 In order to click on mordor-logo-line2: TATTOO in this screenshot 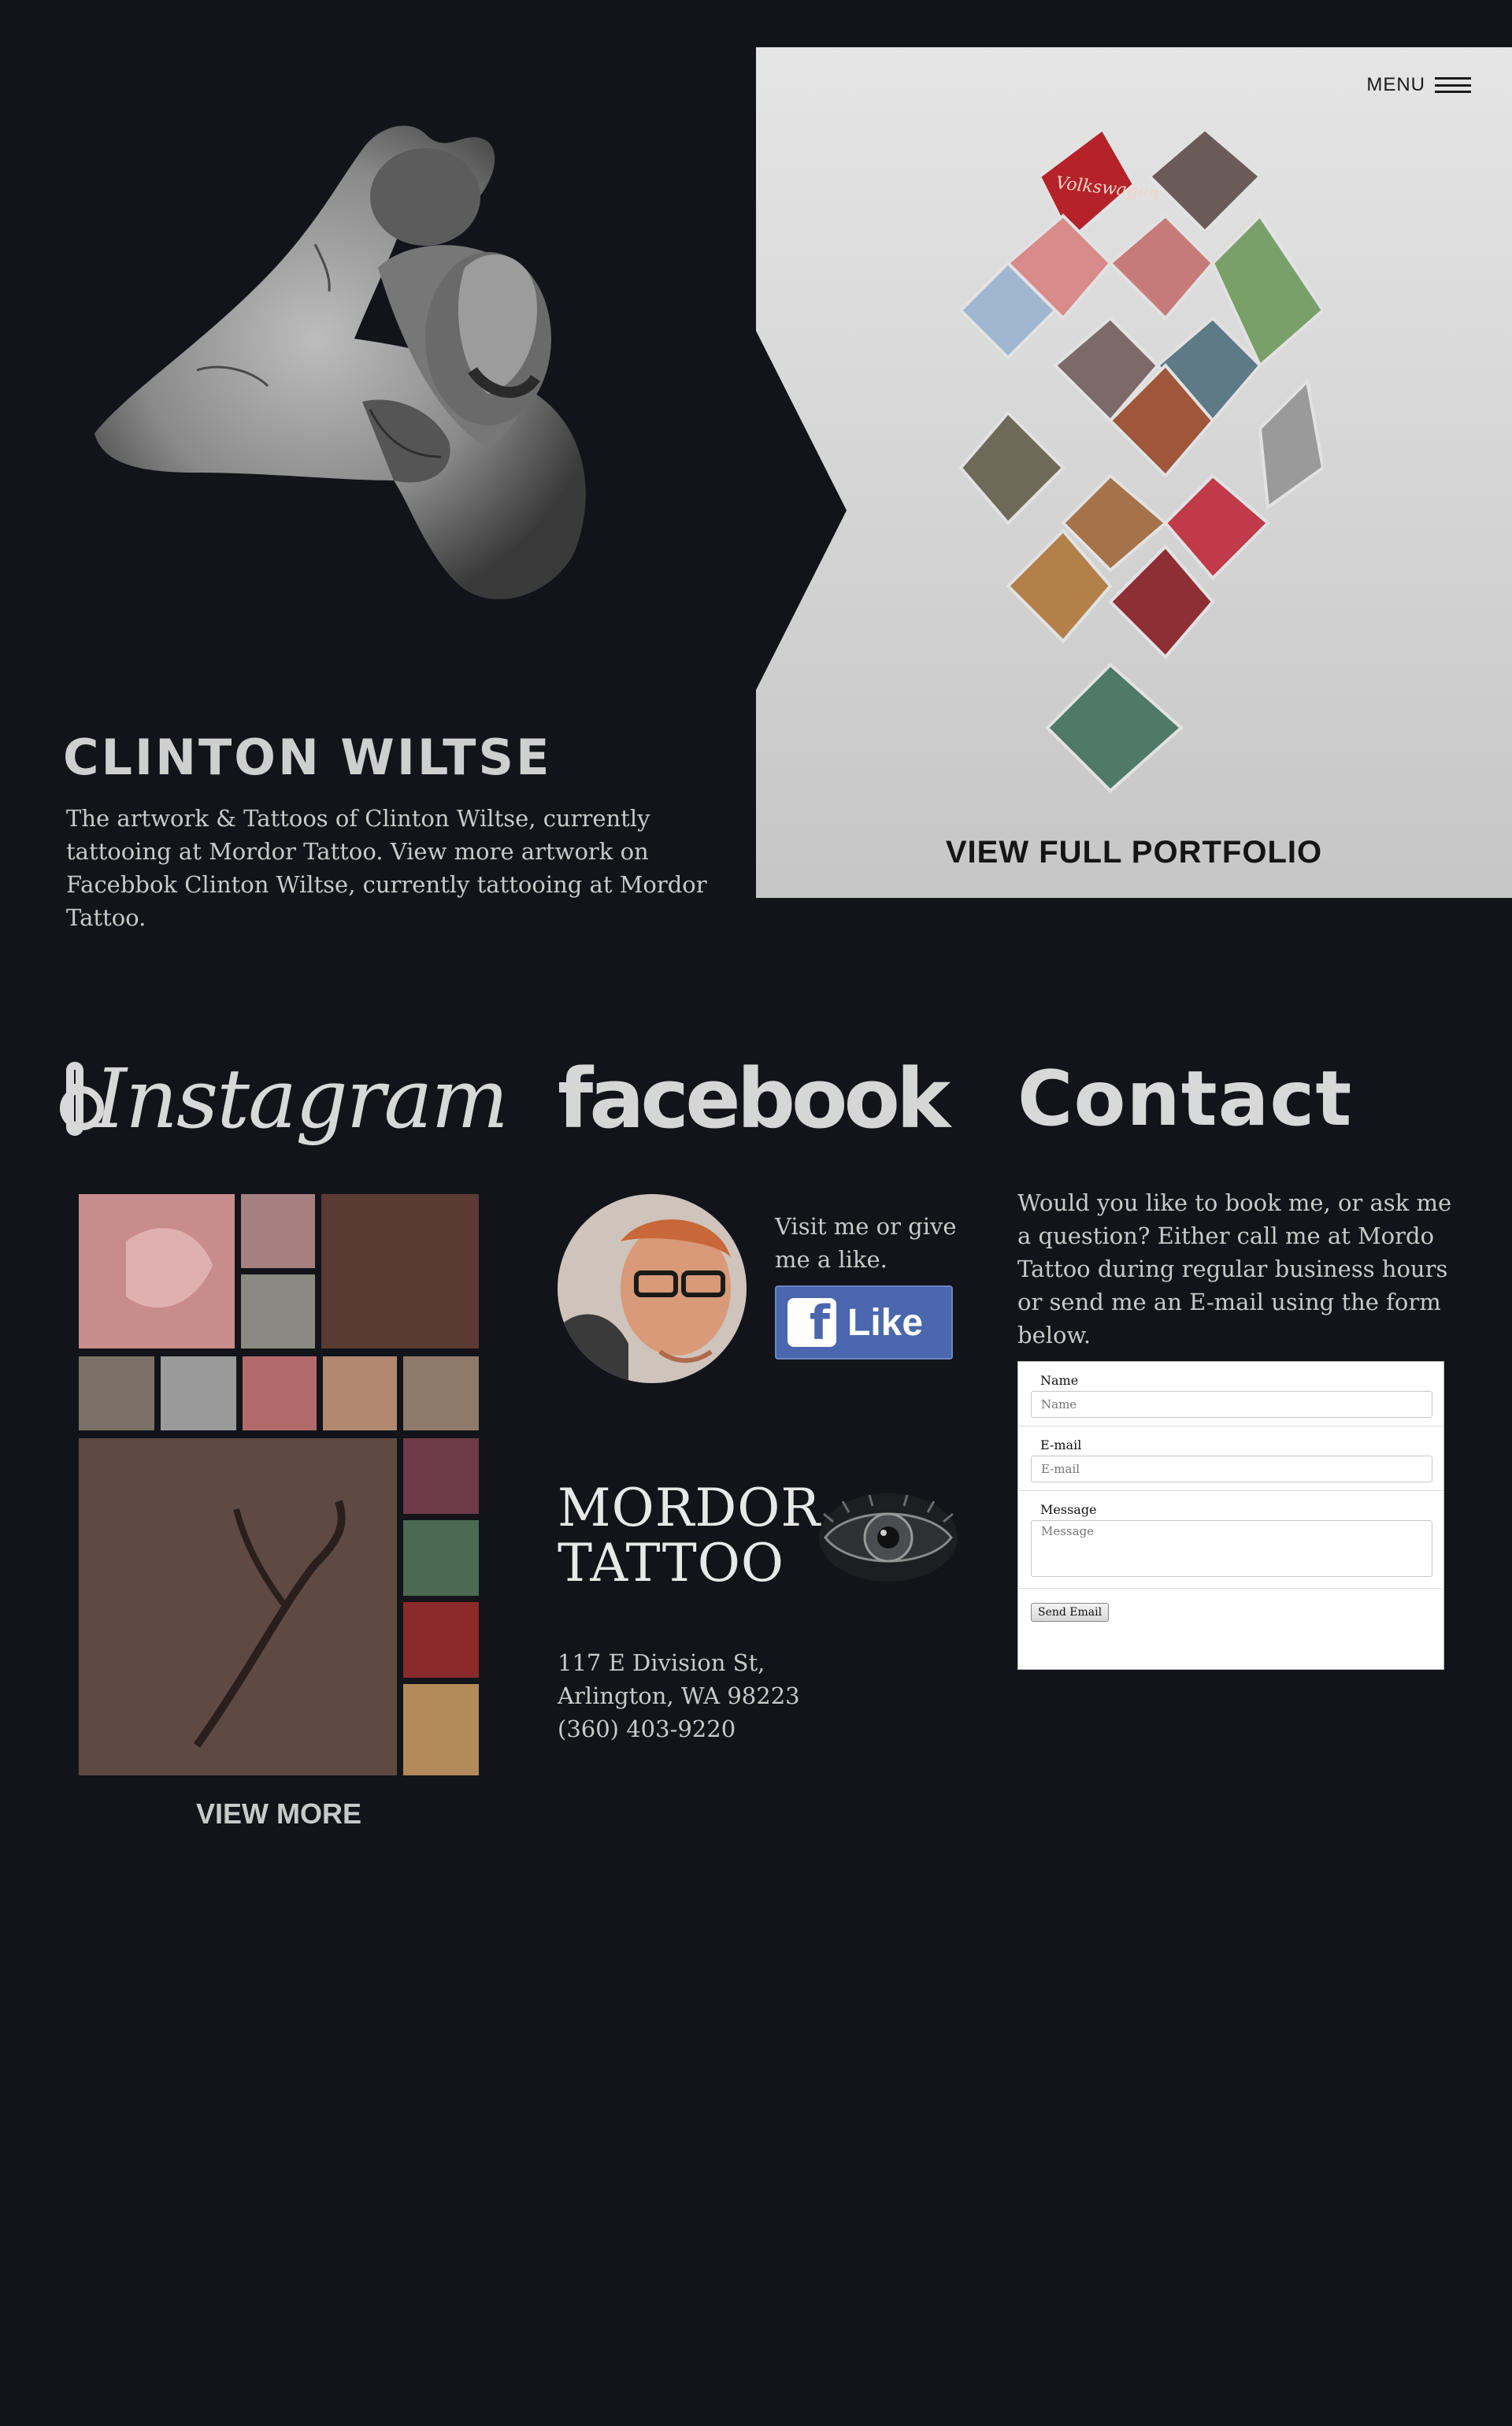, I will do `click(671, 1563)`.